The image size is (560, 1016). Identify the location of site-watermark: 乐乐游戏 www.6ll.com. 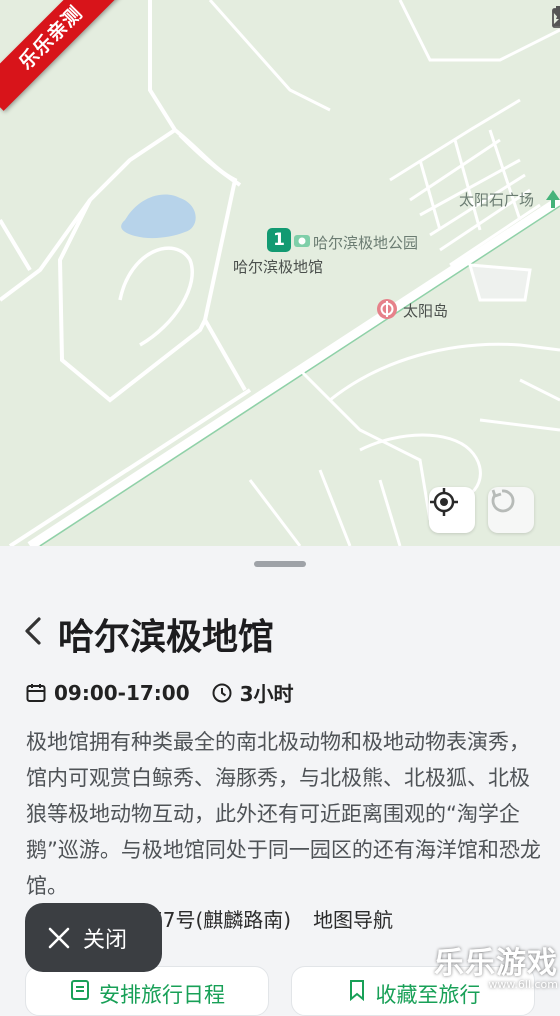
(496, 964).